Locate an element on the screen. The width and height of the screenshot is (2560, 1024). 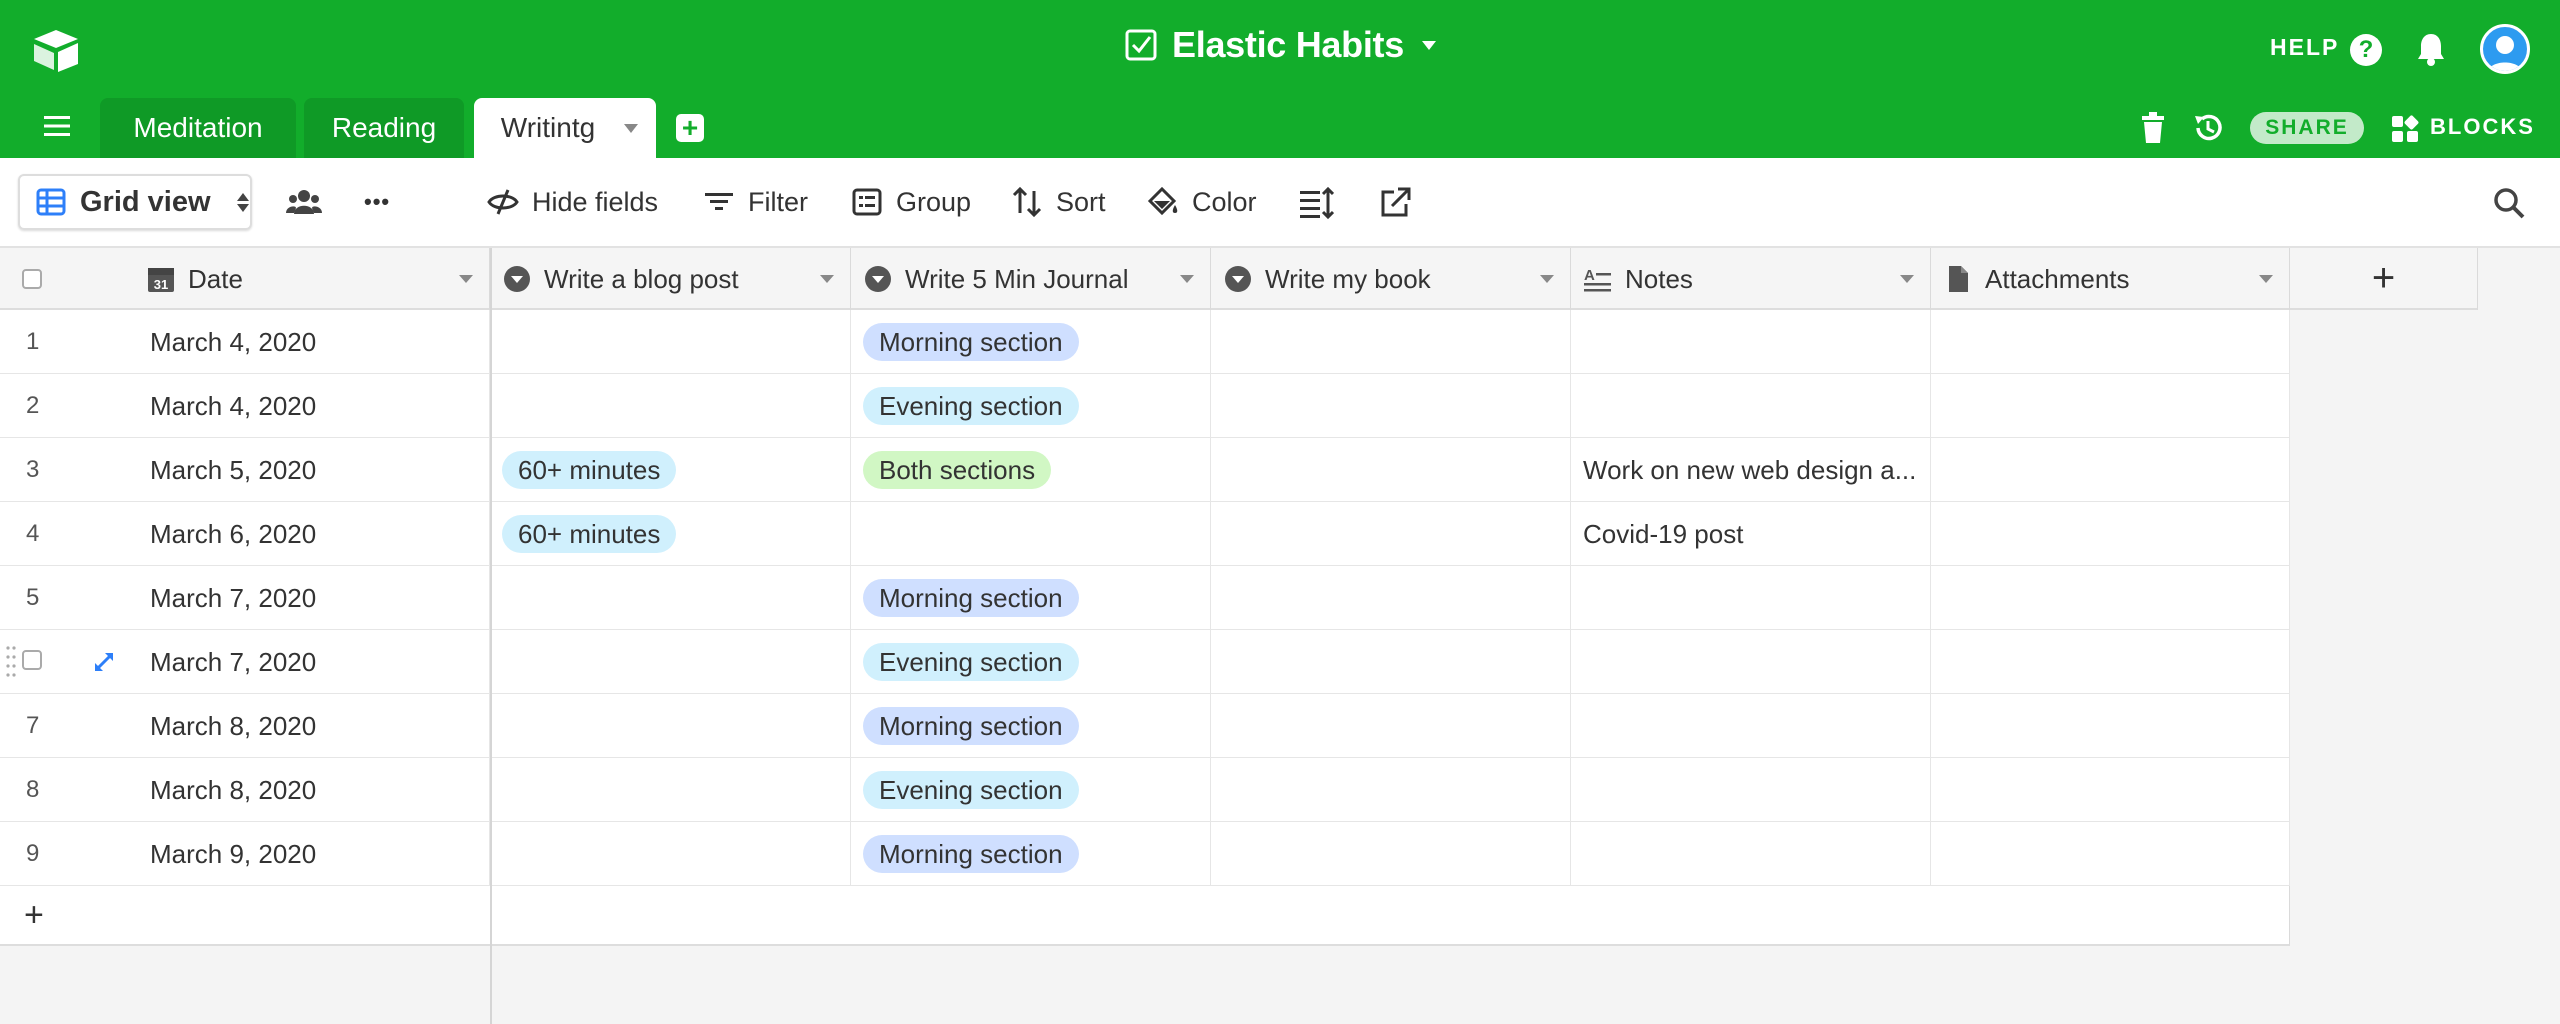
table-row: 5 March 7, 2020 Morning section is located at coordinates (1145, 598).